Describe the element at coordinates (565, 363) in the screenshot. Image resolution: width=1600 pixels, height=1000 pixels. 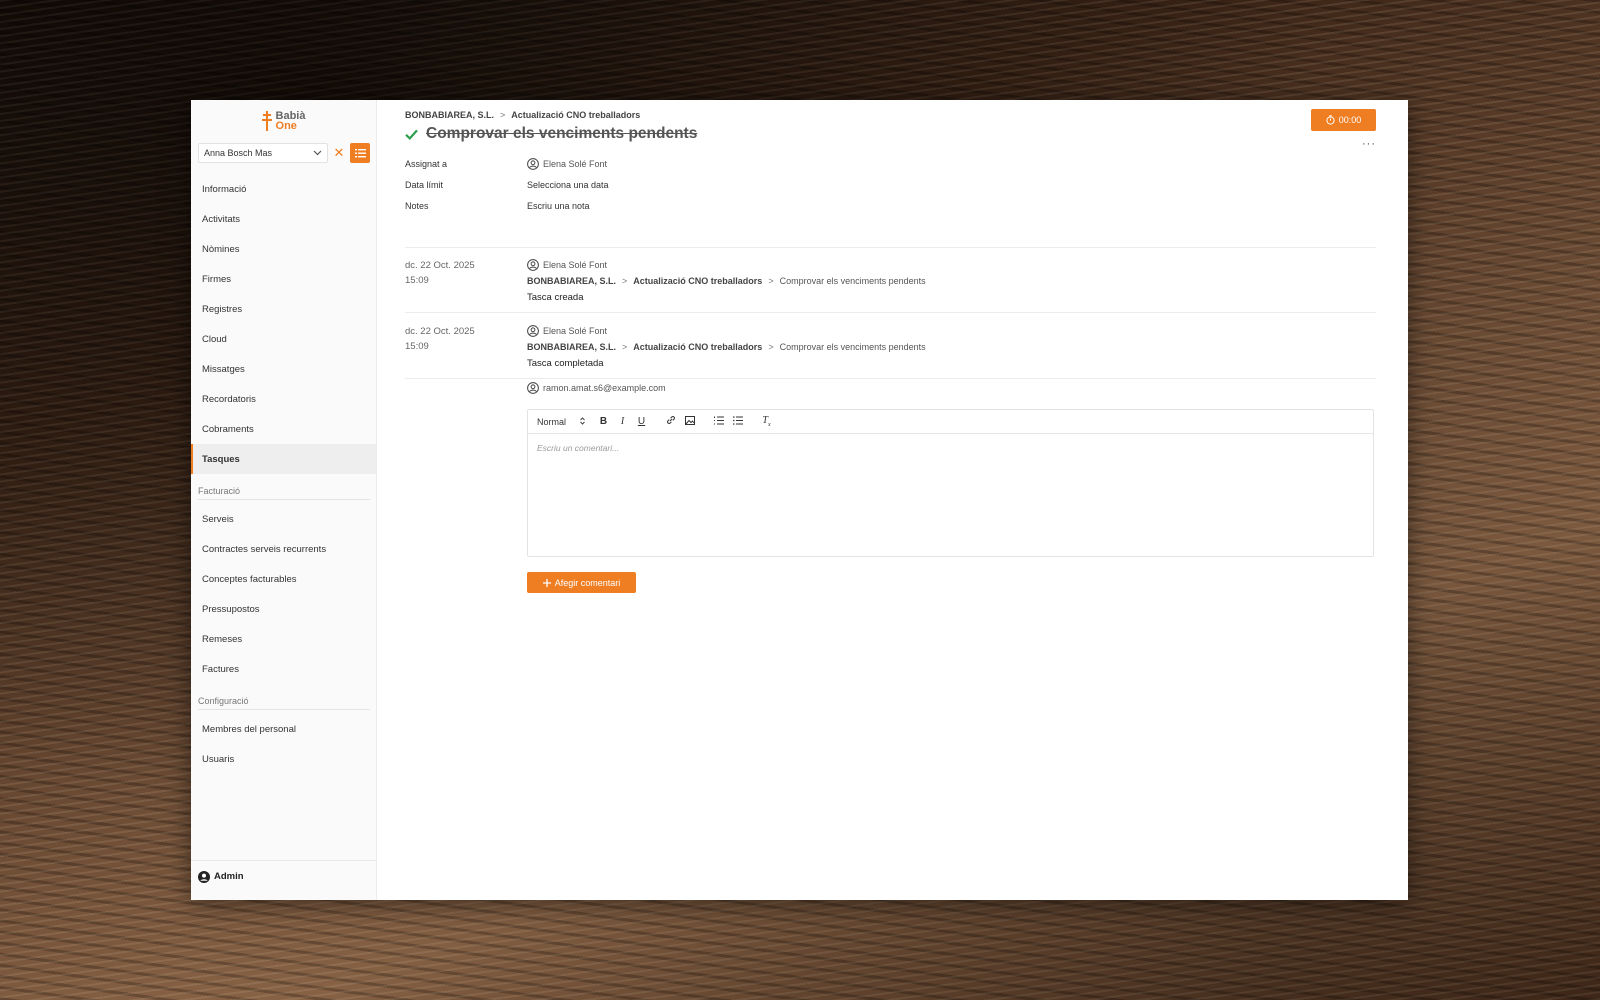
I see `event-text: Tasca completada` at that location.